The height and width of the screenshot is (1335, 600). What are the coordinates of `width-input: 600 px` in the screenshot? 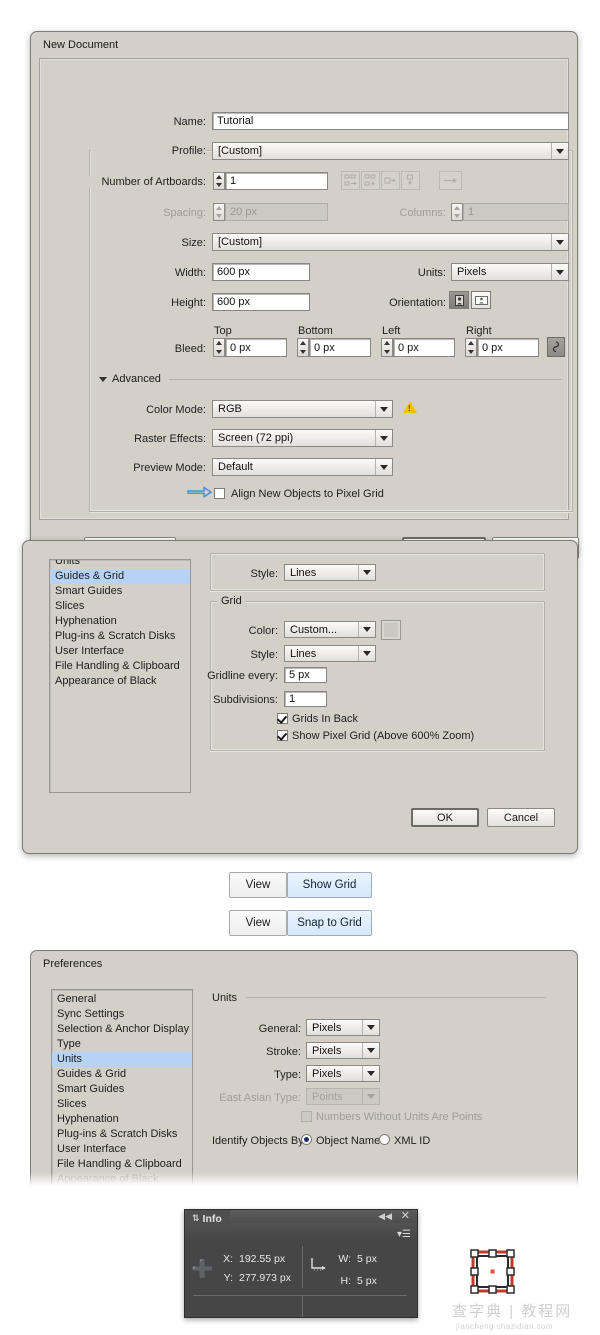 It's located at (261, 272).